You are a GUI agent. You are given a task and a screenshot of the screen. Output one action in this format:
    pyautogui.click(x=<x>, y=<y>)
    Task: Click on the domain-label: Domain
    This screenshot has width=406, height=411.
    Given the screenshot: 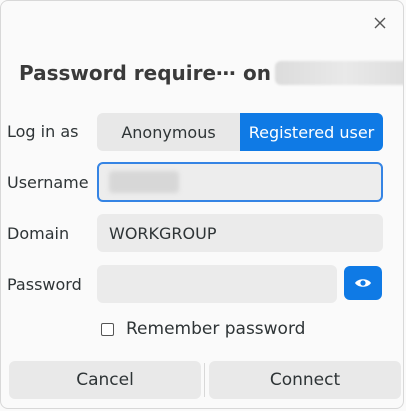 What is the action you would take?
    pyautogui.click(x=38, y=233)
    